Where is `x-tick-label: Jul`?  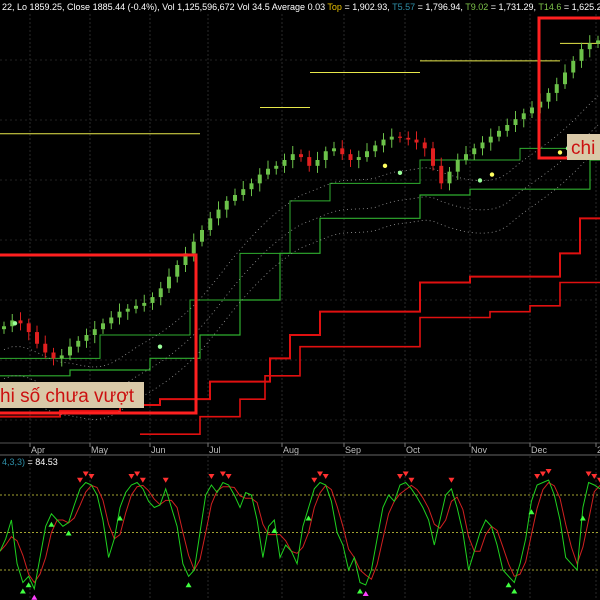
x-tick-label: Jul is located at coordinates (215, 450).